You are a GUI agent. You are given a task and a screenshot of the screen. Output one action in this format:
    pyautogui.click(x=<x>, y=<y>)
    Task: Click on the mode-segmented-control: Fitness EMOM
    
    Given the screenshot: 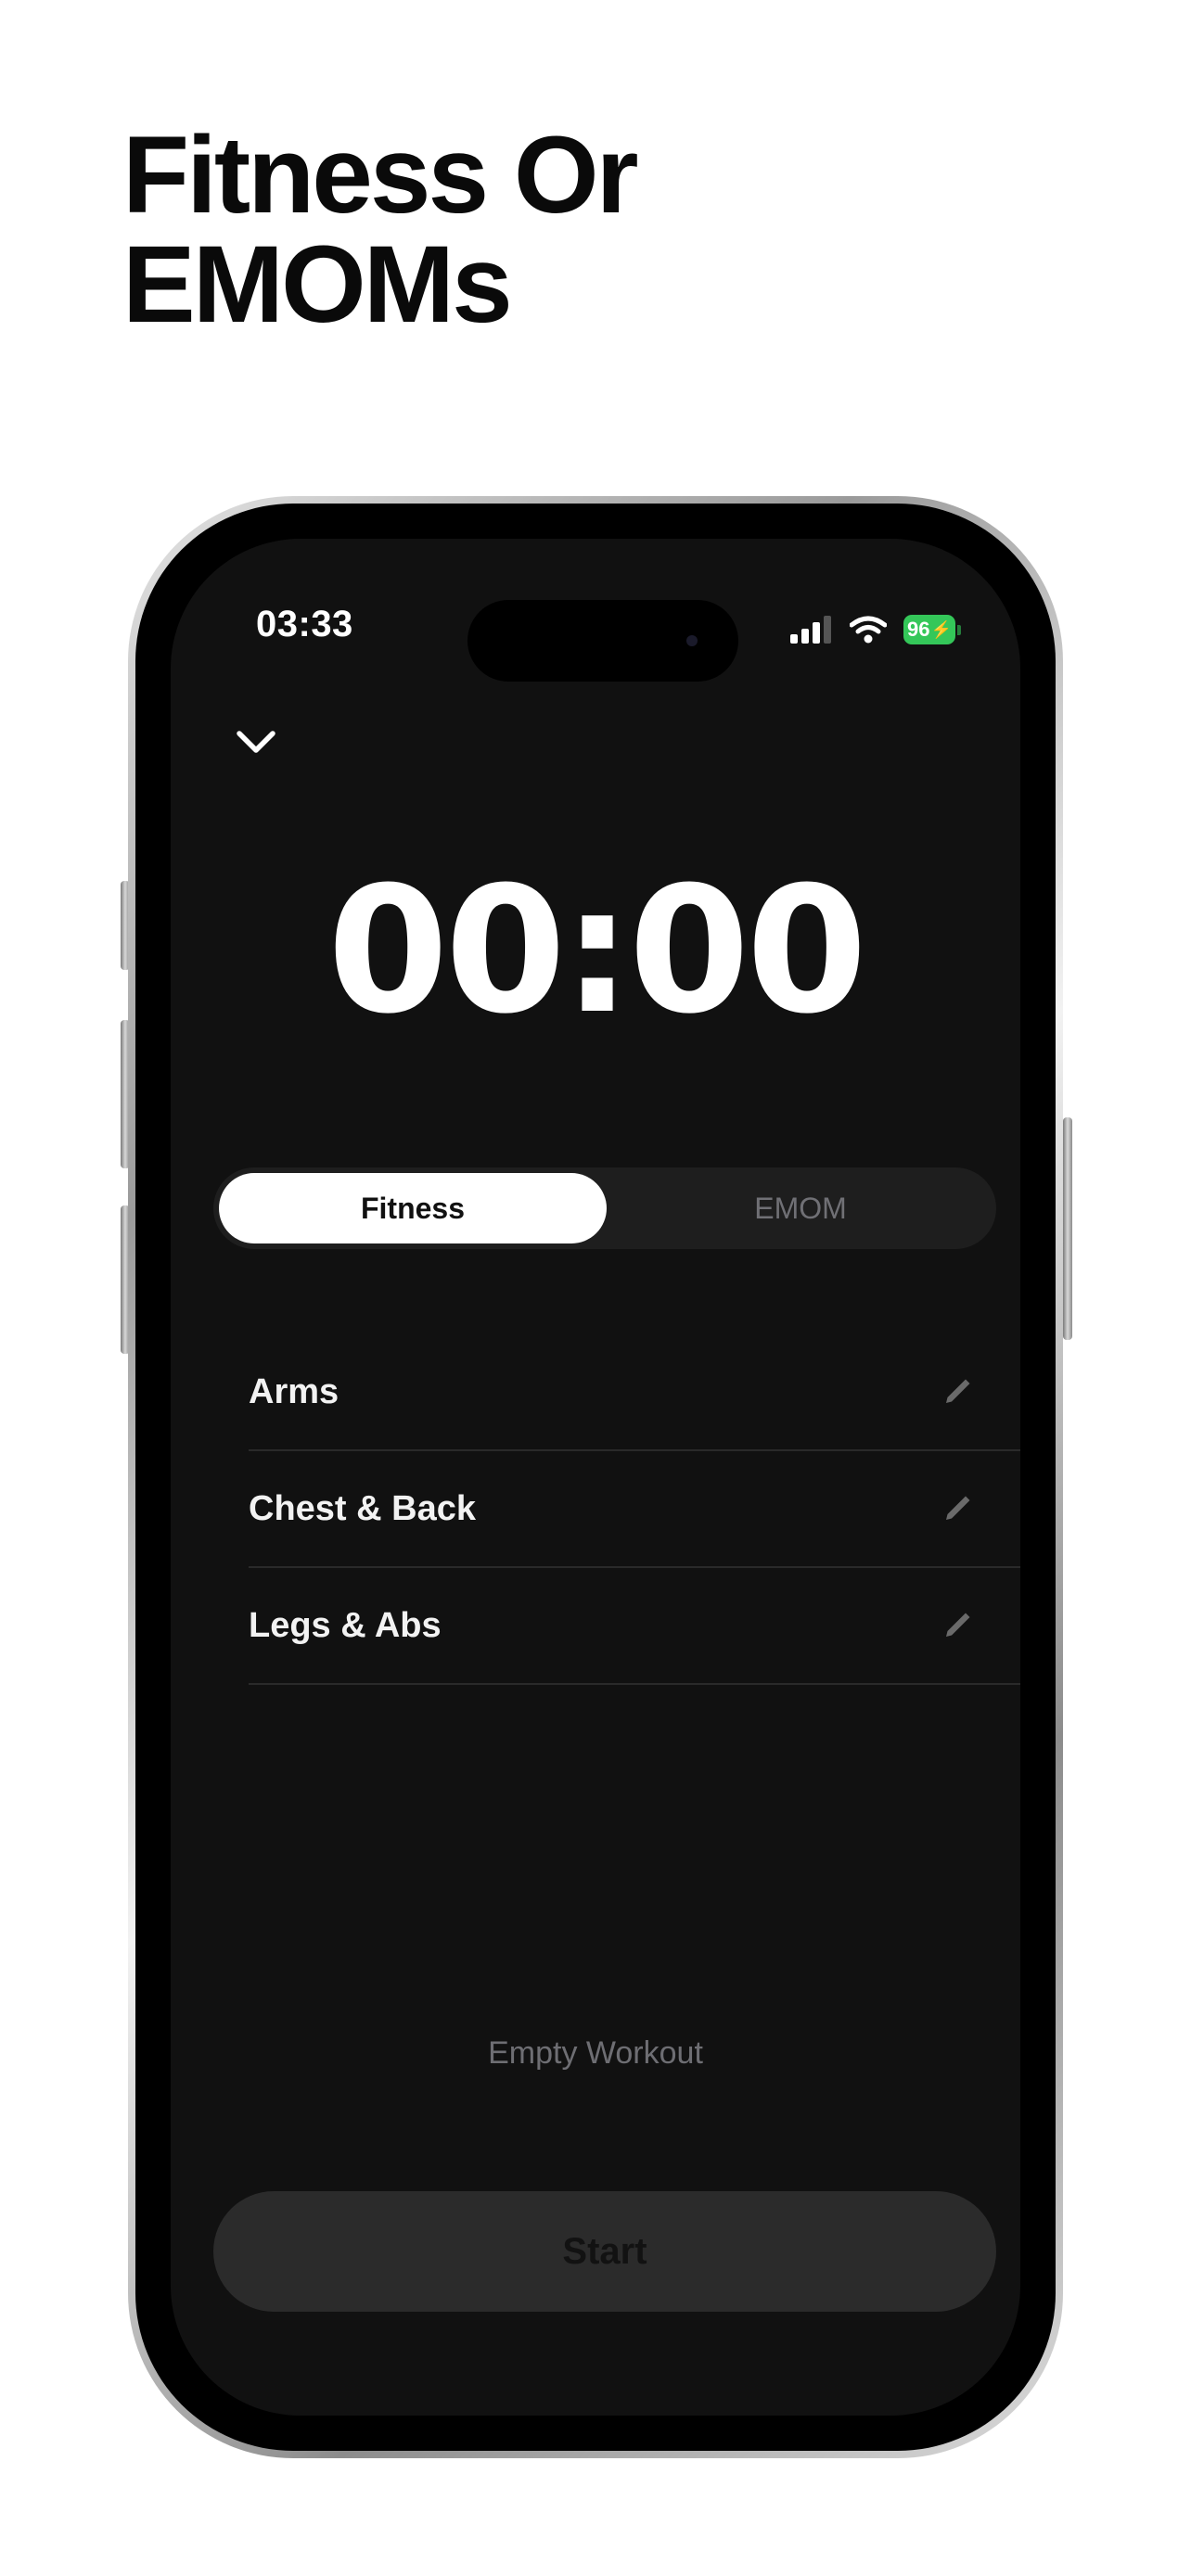 What is the action you would take?
    pyautogui.click(x=604, y=1208)
    